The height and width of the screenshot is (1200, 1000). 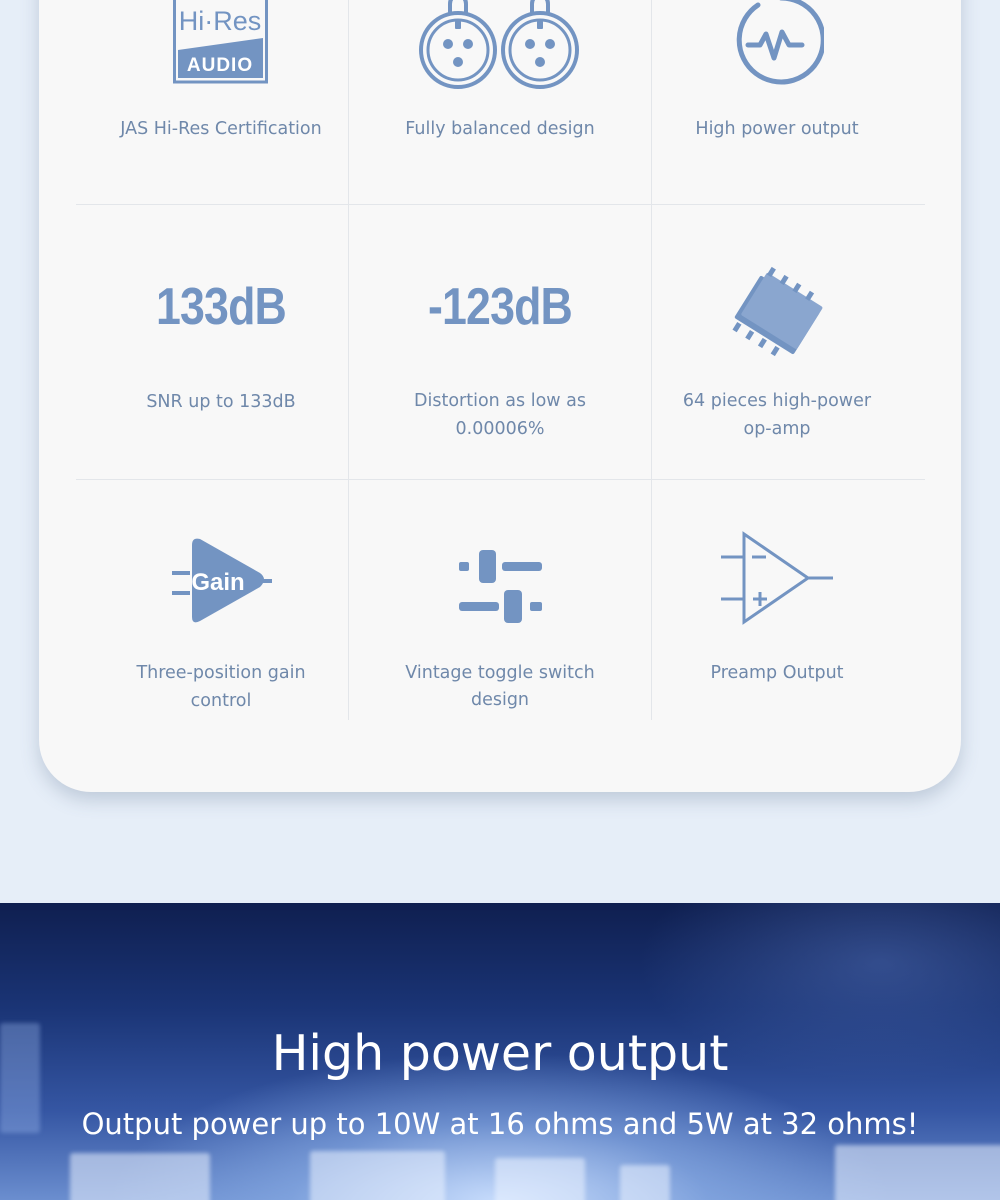 I want to click on feature-label-line1: Three-position gain, so click(x=221, y=673).